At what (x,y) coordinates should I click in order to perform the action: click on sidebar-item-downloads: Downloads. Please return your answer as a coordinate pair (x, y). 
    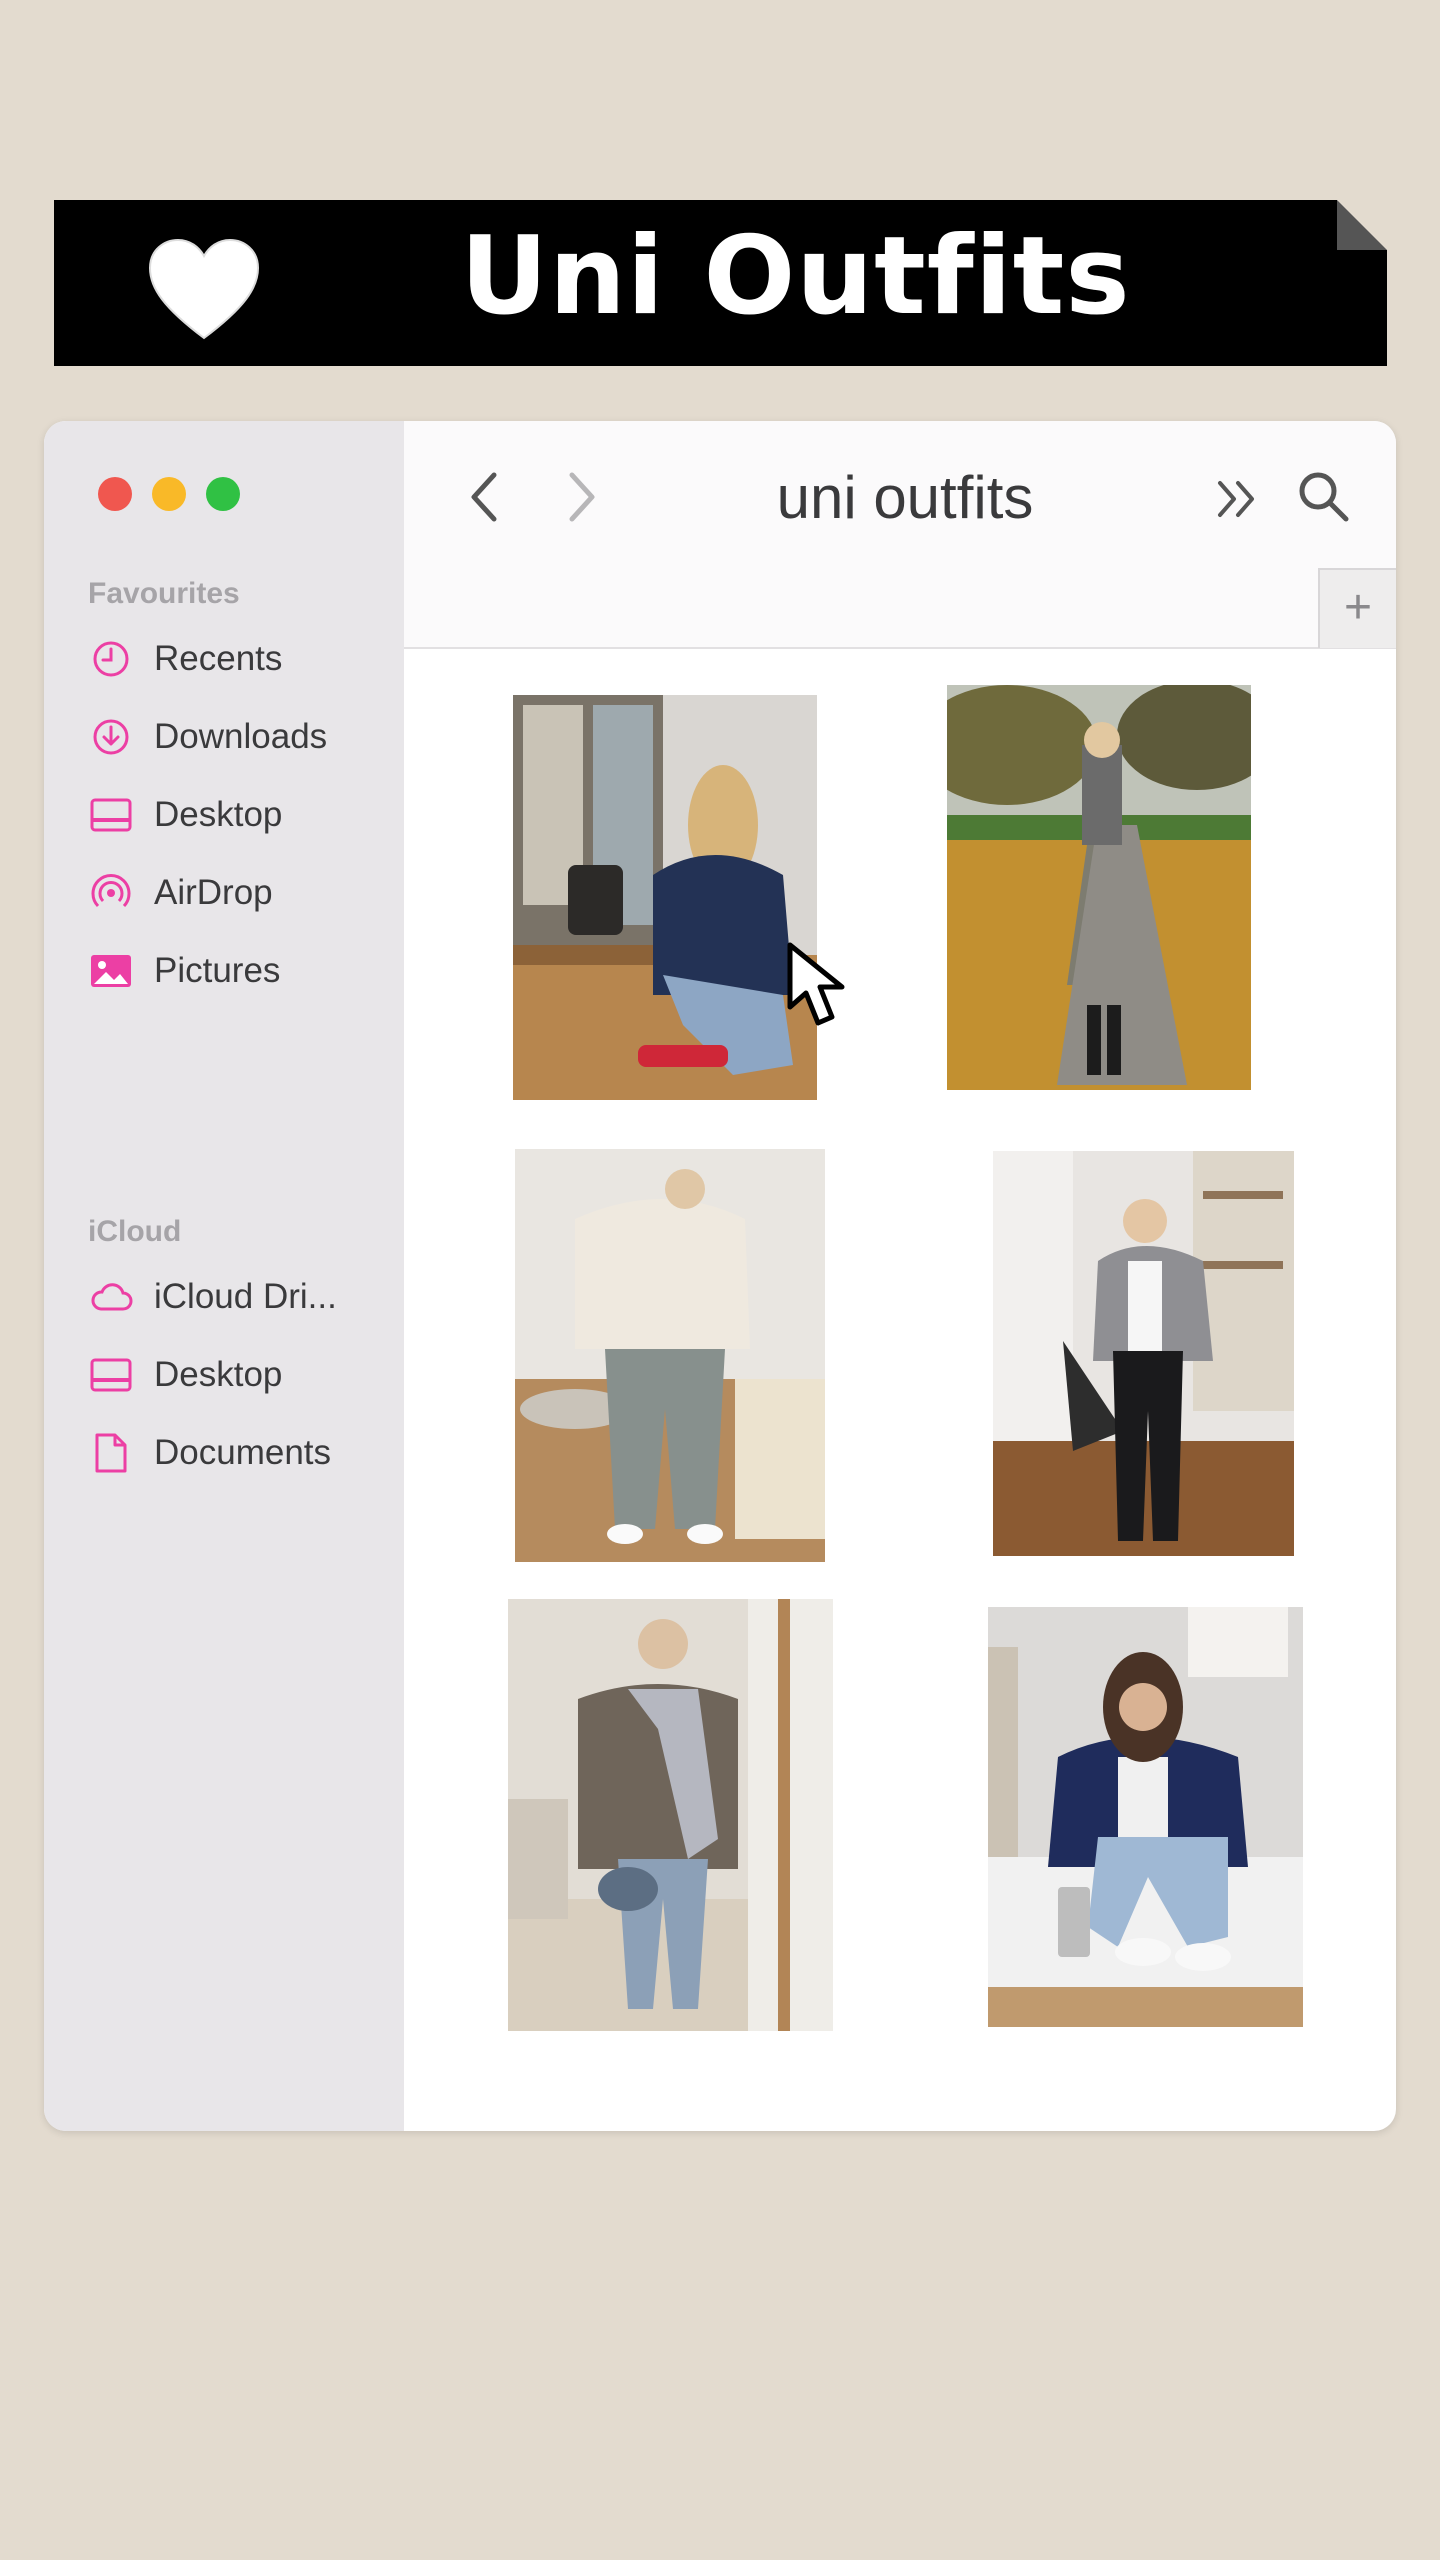
    Looking at the image, I should click on (207, 737).